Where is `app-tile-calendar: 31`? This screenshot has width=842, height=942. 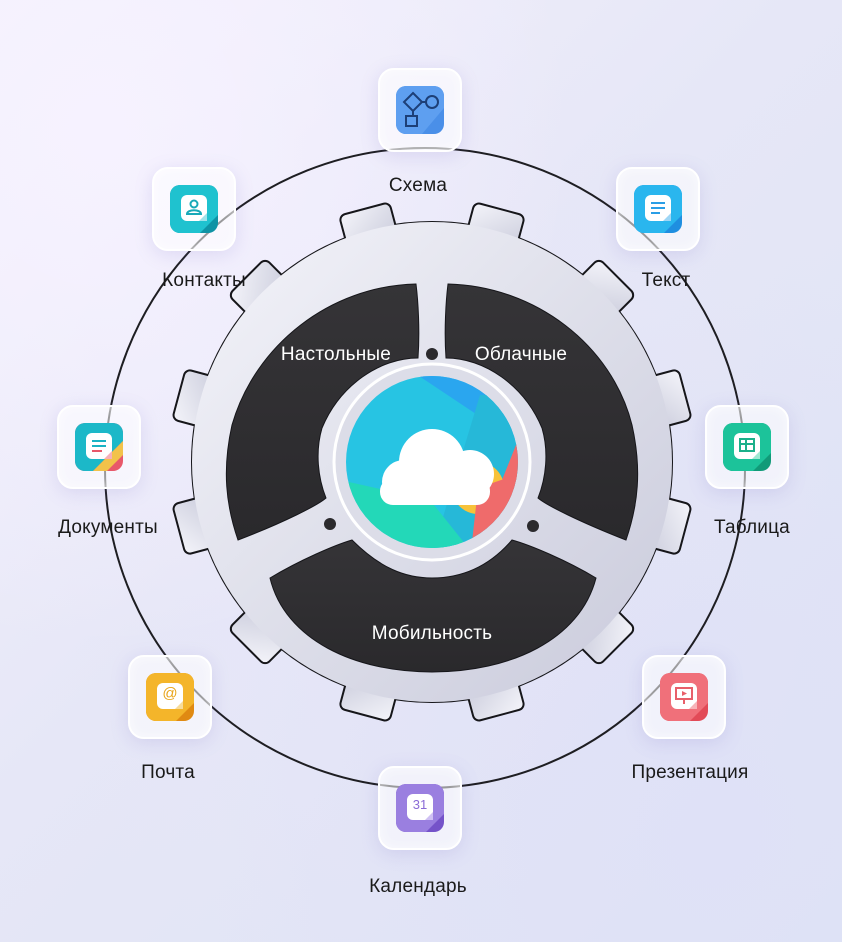 app-tile-calendar: 31 is located at coordinates (420, 808).